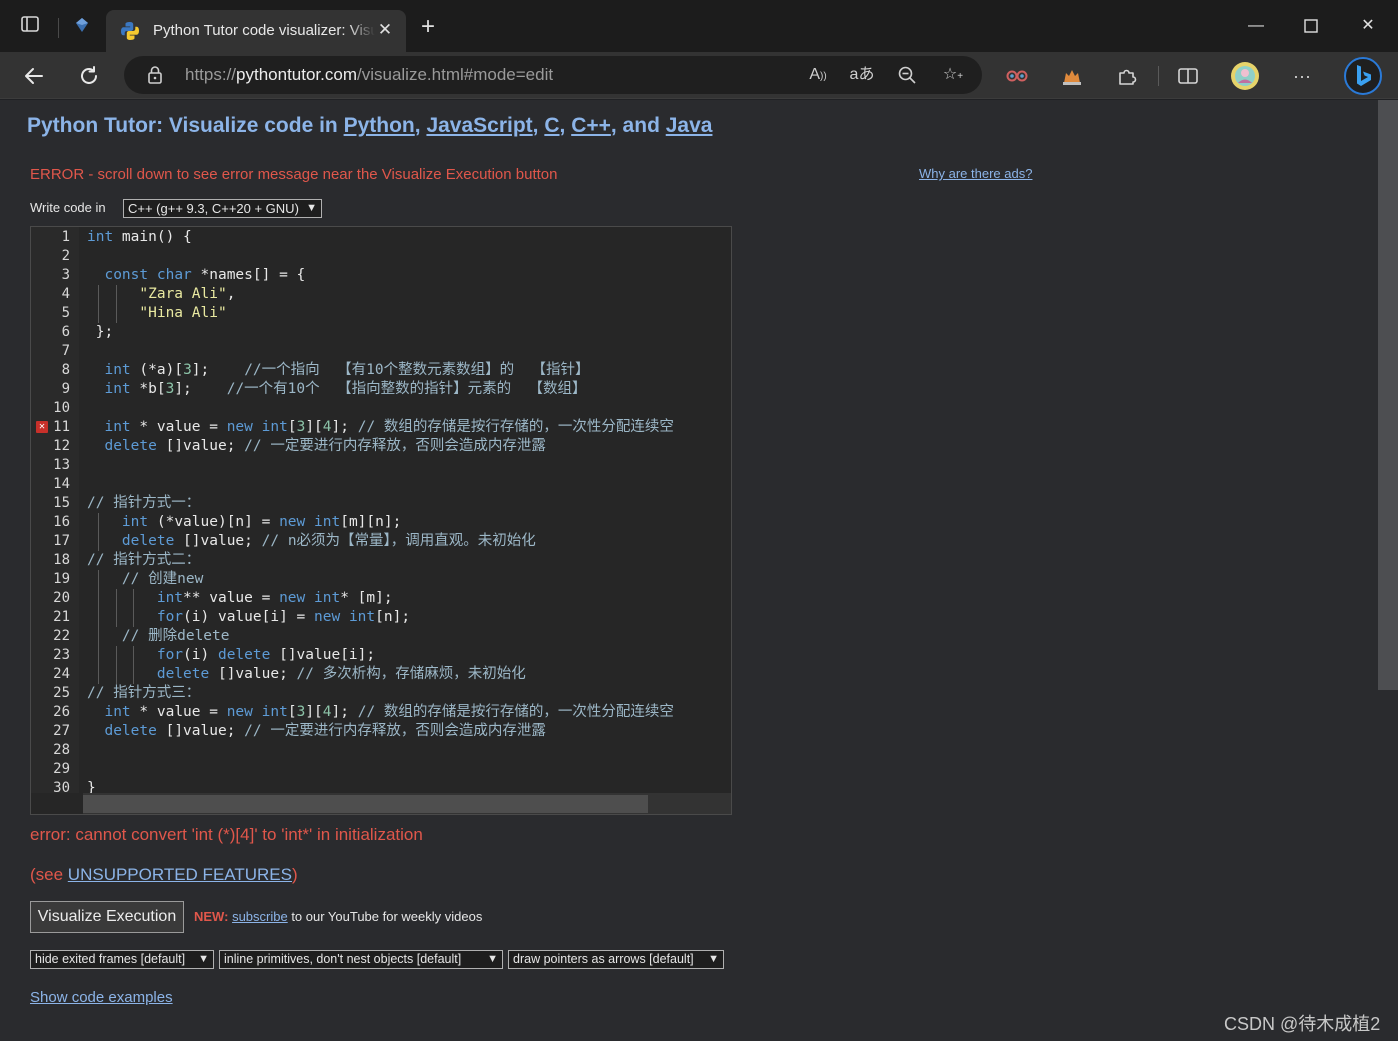 The height and width of the screenshot is (1041, 1398). Describe the element at coordinates (616, 959) in the screenshot. I see `pointers-option-select: draw pointers as arrows [default] ▼` at that location.